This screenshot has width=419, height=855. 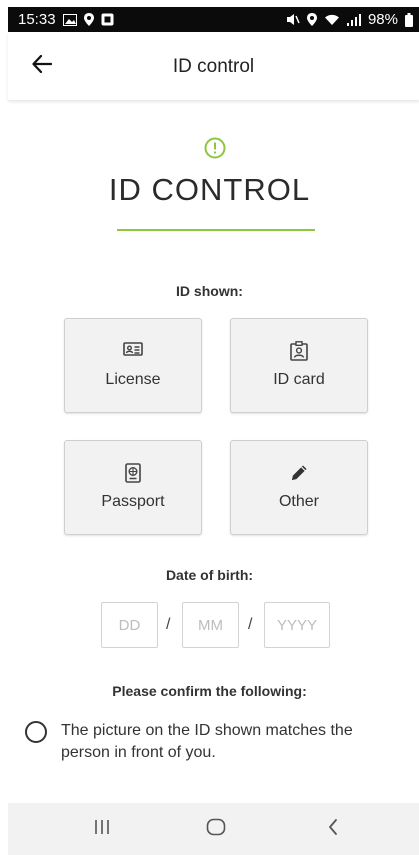 I want to click on app-notification-icon, so click(x=107, y=19).